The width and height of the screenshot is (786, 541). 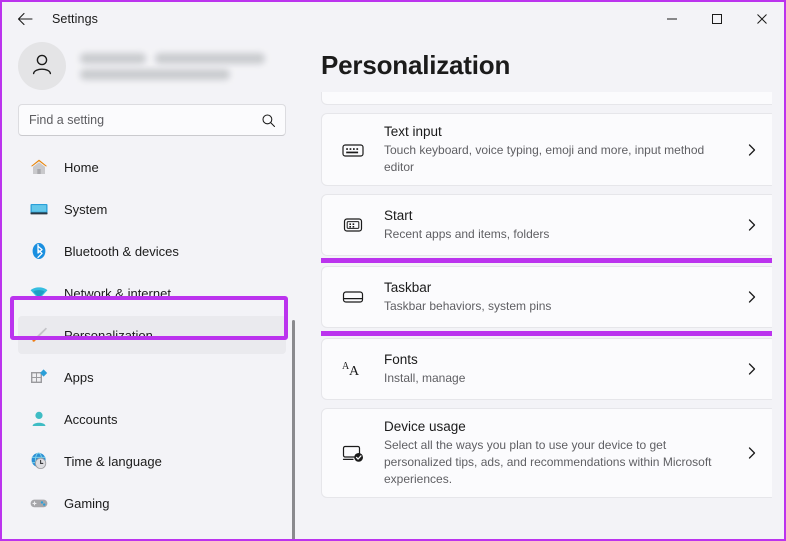 I want to click on close-button, so click(x=761, y=19).